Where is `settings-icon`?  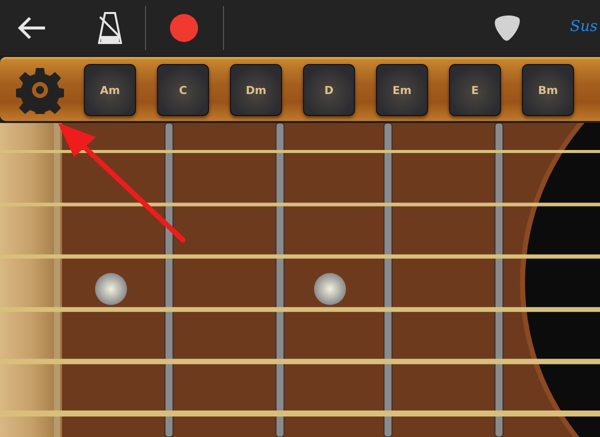 settings-icon is located at coordinates (40, 90).